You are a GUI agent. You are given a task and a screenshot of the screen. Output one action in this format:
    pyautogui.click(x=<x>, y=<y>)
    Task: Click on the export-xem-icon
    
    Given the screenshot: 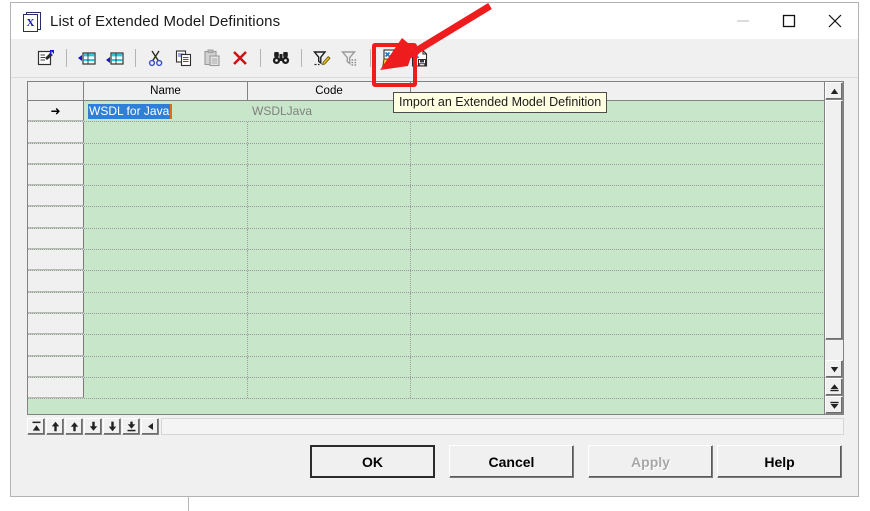 What is the action you would take?
    pyautogui.click(x=419, y=58)
    